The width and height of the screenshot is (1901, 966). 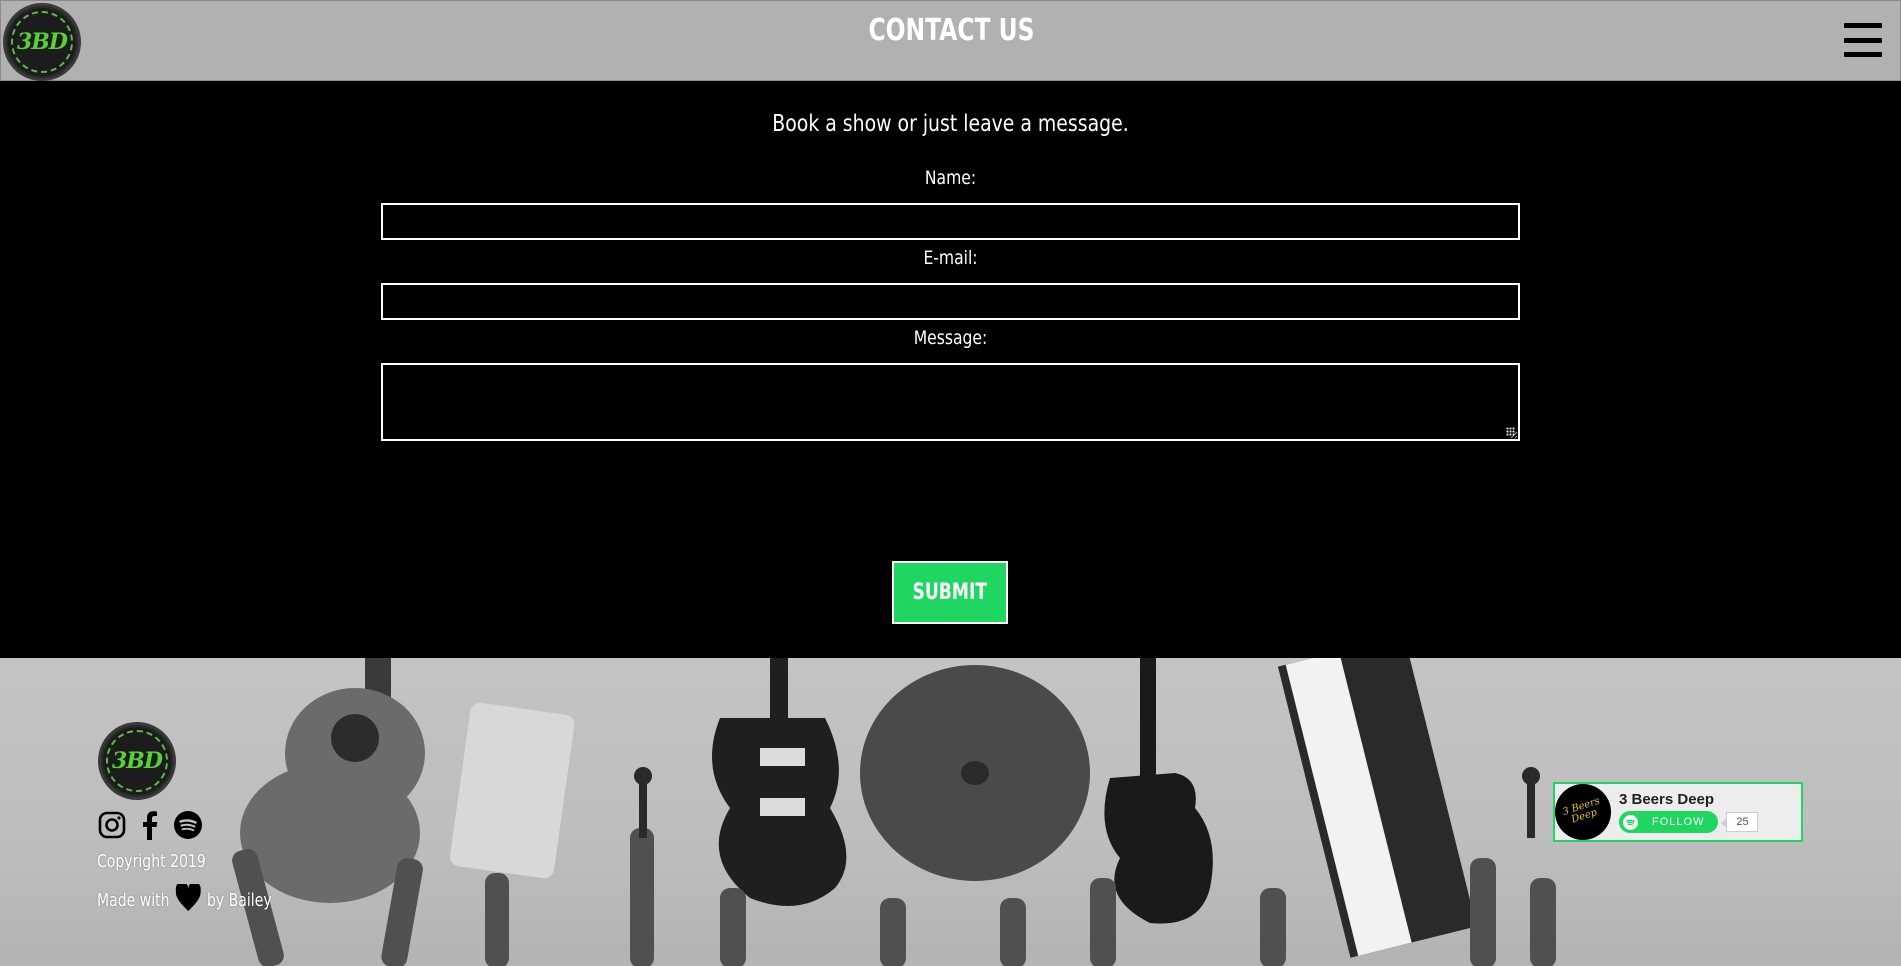 I want to click on spotify-widget-info: 3 Beers Deep FOLLOW 25, so click(x=1689, y=812).